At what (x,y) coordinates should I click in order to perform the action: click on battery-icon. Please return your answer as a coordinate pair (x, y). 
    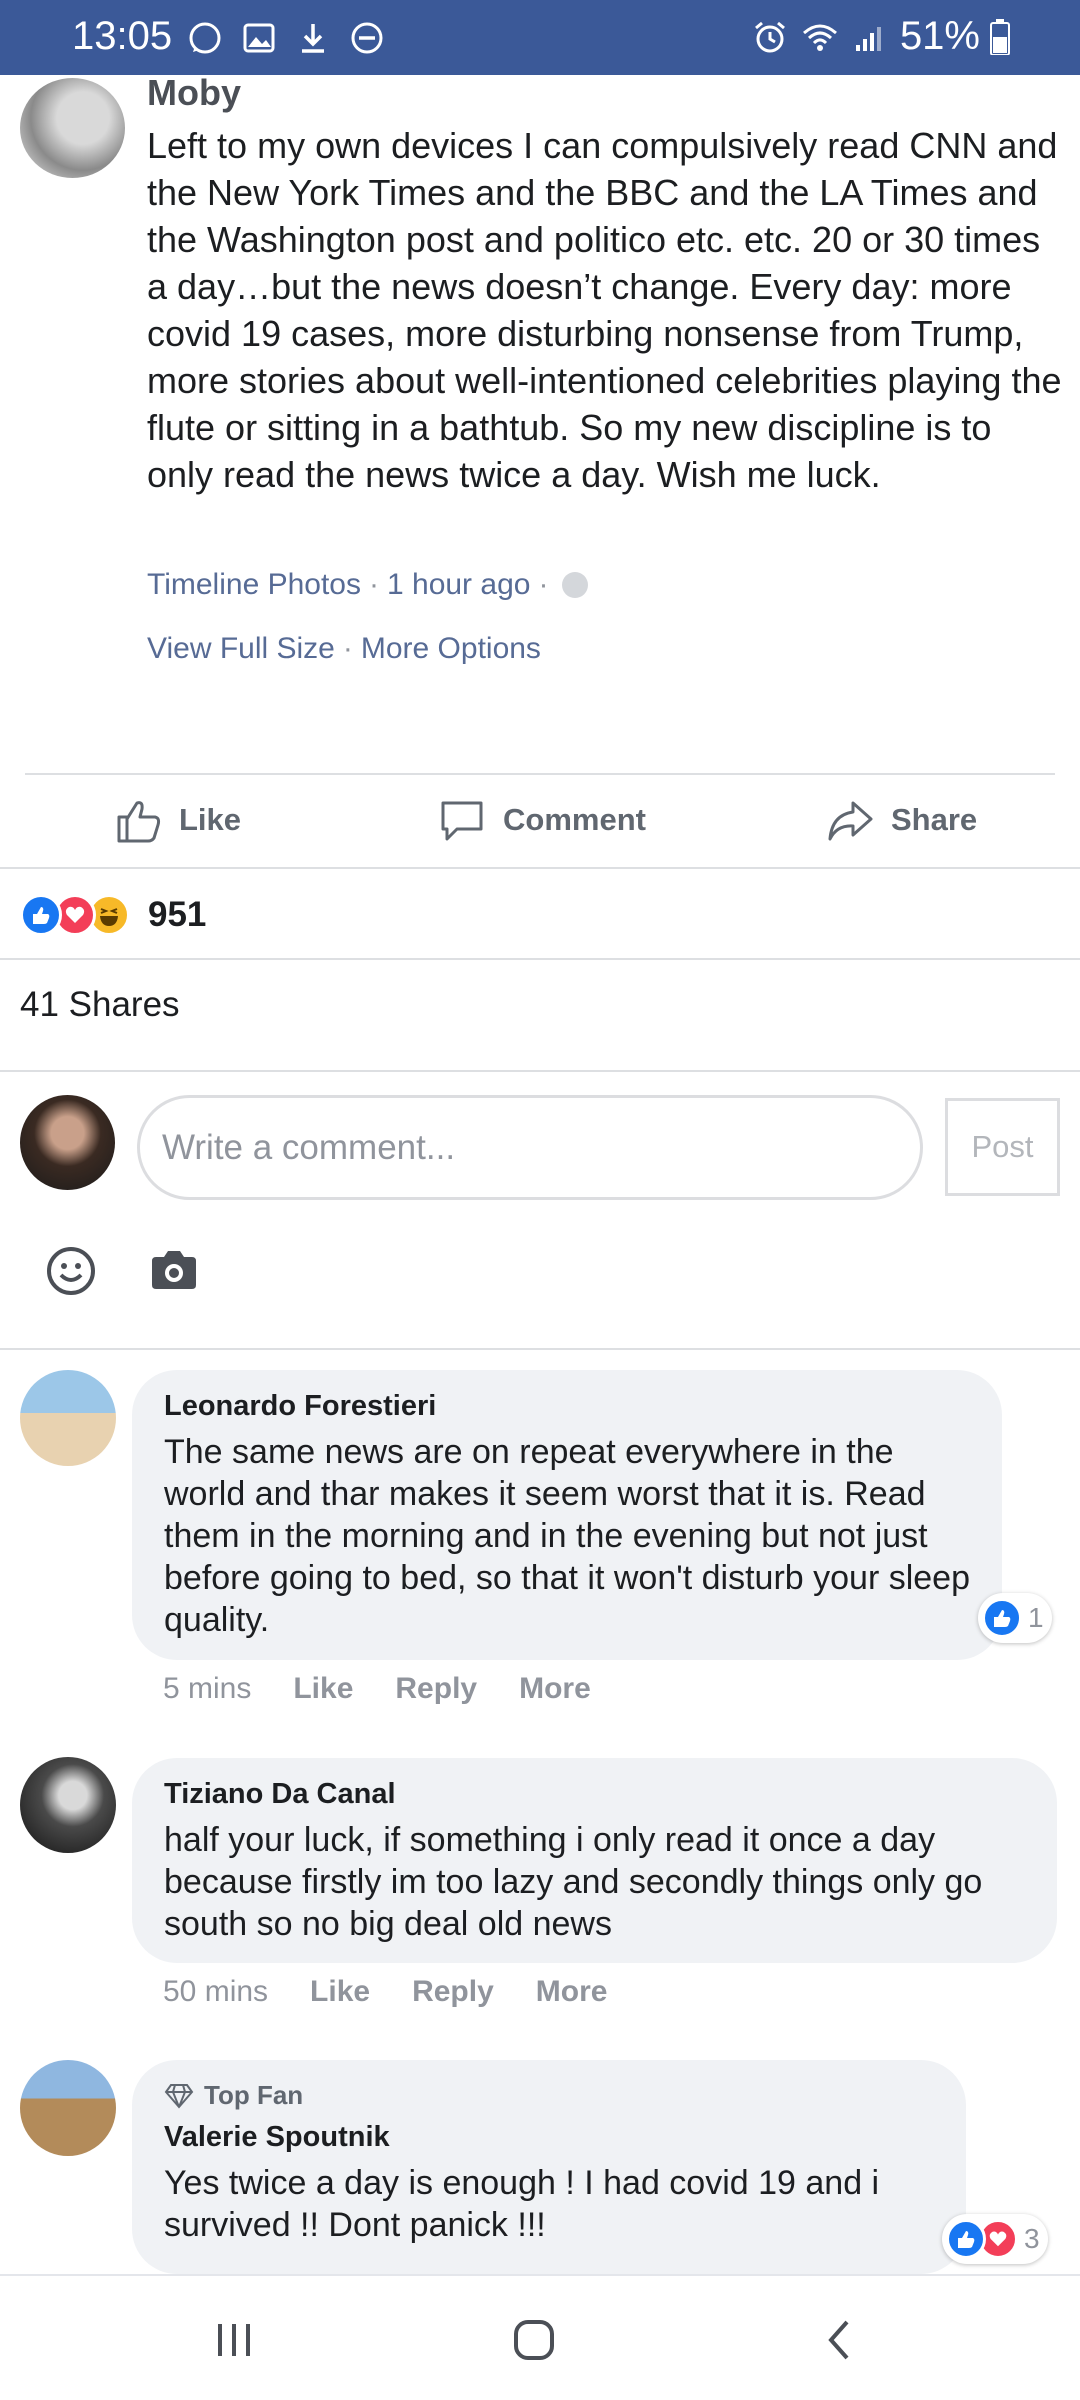
    Looking at the image, I should click on (1000, 36).